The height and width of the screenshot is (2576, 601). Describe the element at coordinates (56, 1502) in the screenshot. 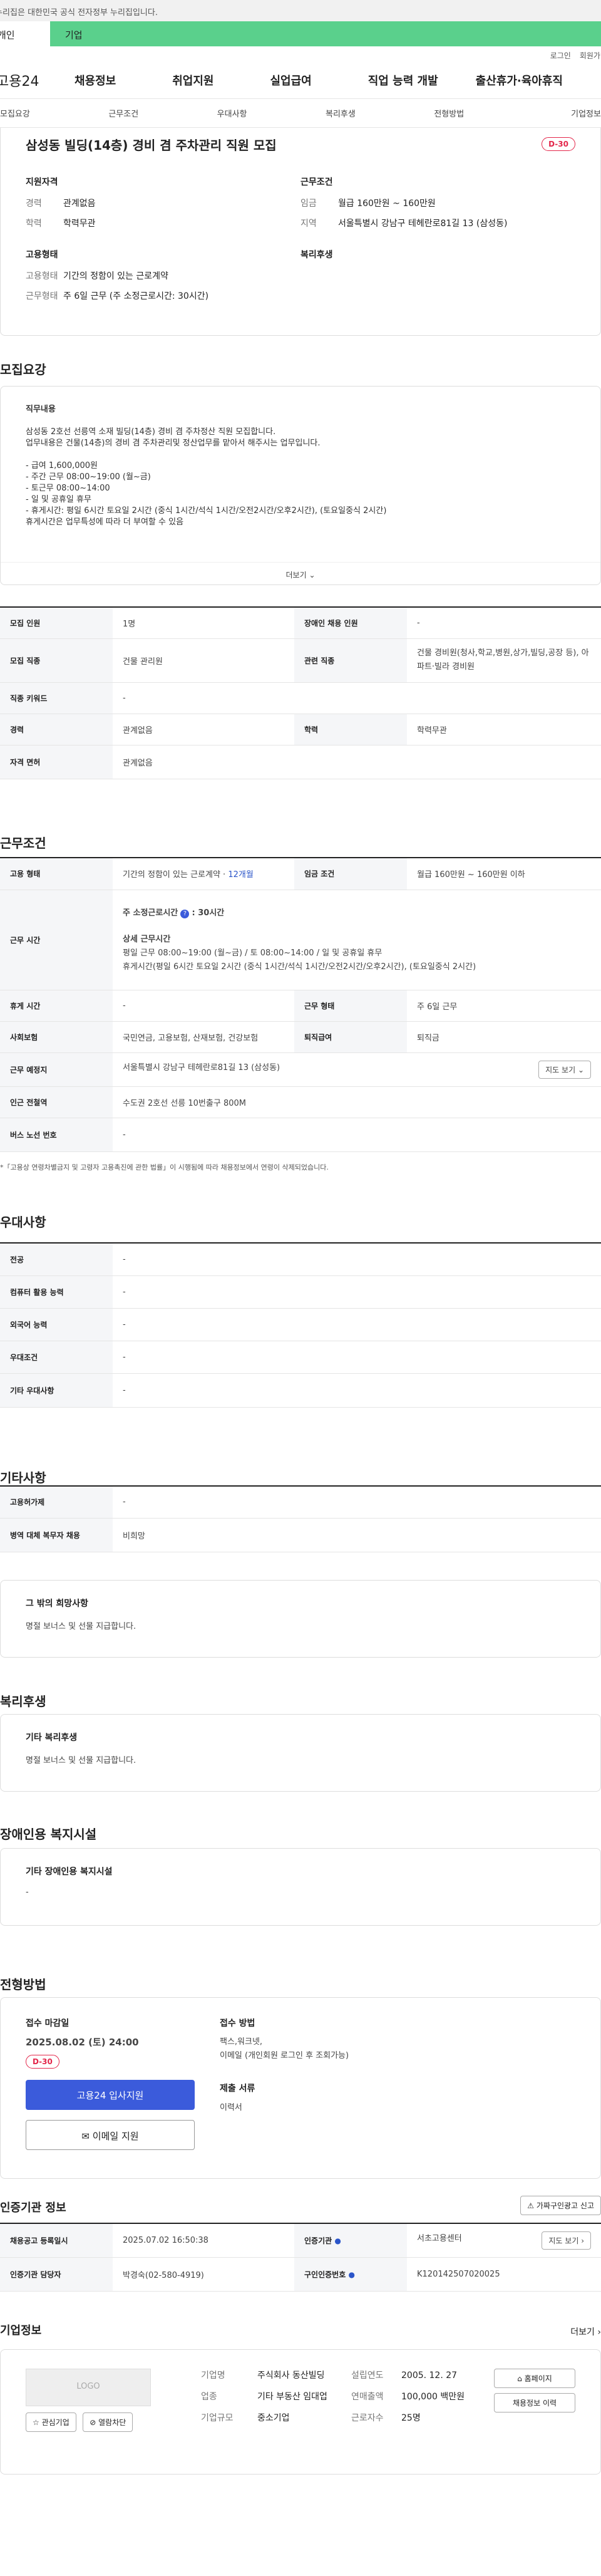

I see `th: 고용허가제` at that location.